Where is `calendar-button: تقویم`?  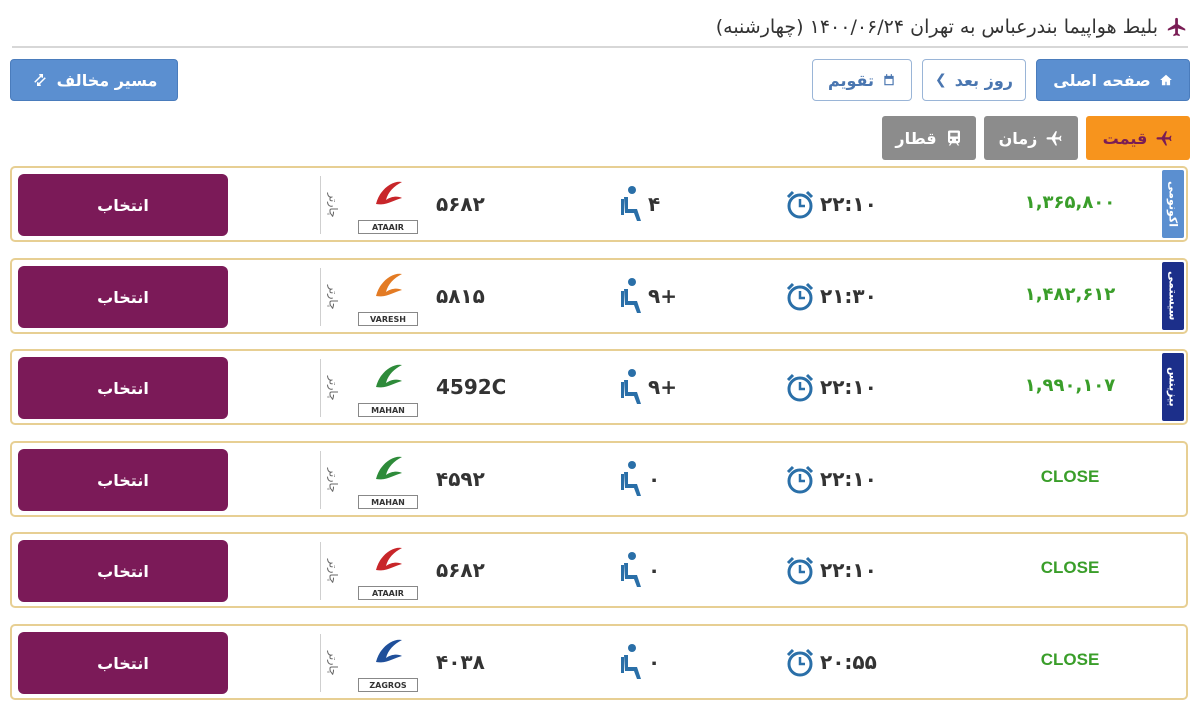 calendar-button: تقویم is located at coordinates (862, 80).